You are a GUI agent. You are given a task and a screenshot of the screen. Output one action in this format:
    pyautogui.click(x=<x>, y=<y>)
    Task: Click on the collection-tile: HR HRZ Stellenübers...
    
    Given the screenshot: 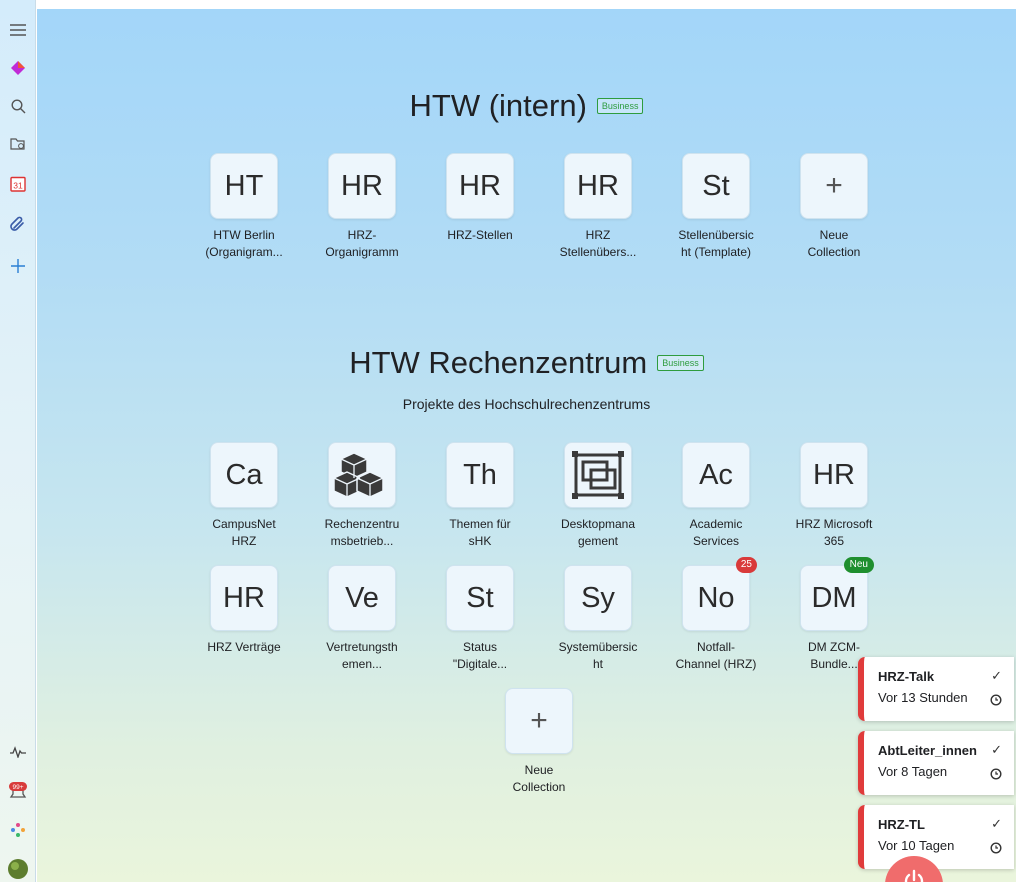 What is the action you would take?
    pyautogui.click(x=598, y=207)
    